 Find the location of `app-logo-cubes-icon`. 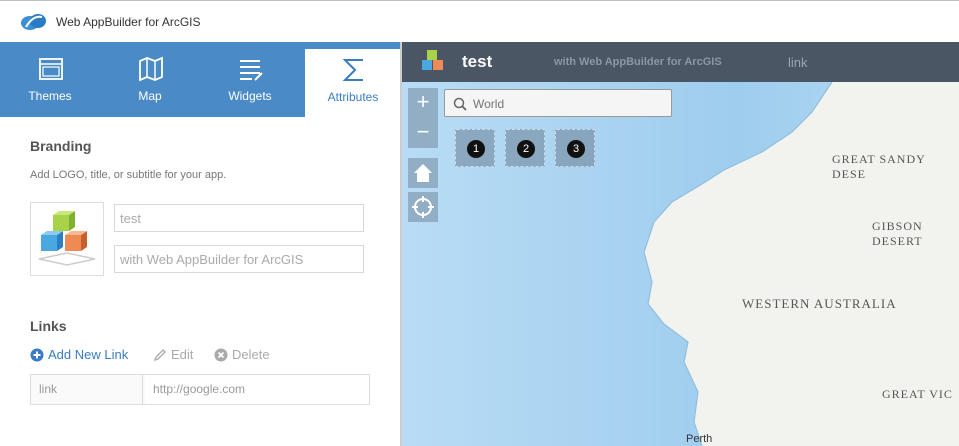

app-logo-cubes-icon is located at coordinates (67, 238).